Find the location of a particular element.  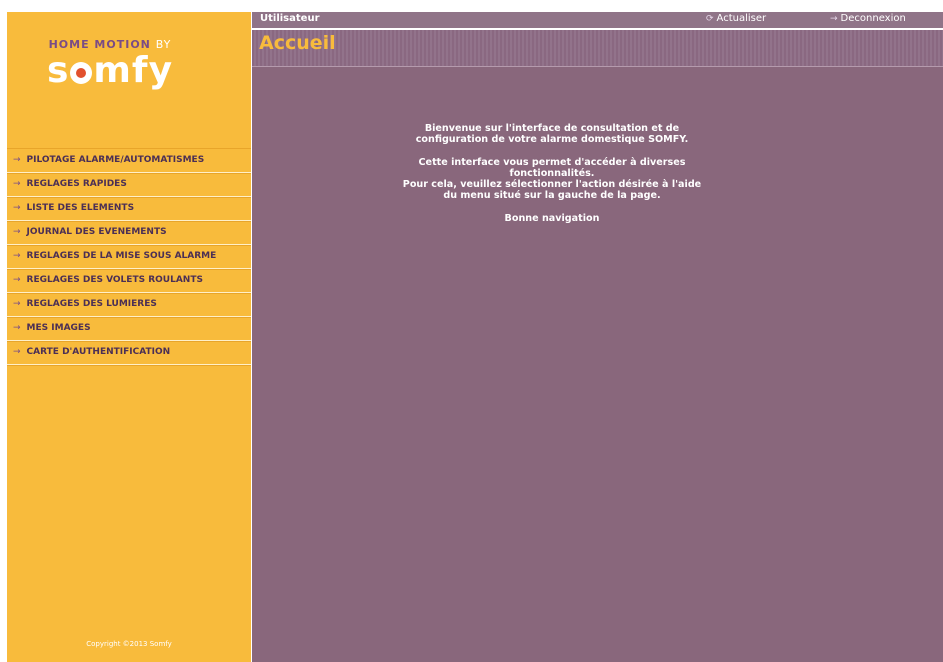

menu-item-mise-sous-alarme: → REGLAGES DE LA MISE SOUS ALARME is located at coordinates (129, 257).